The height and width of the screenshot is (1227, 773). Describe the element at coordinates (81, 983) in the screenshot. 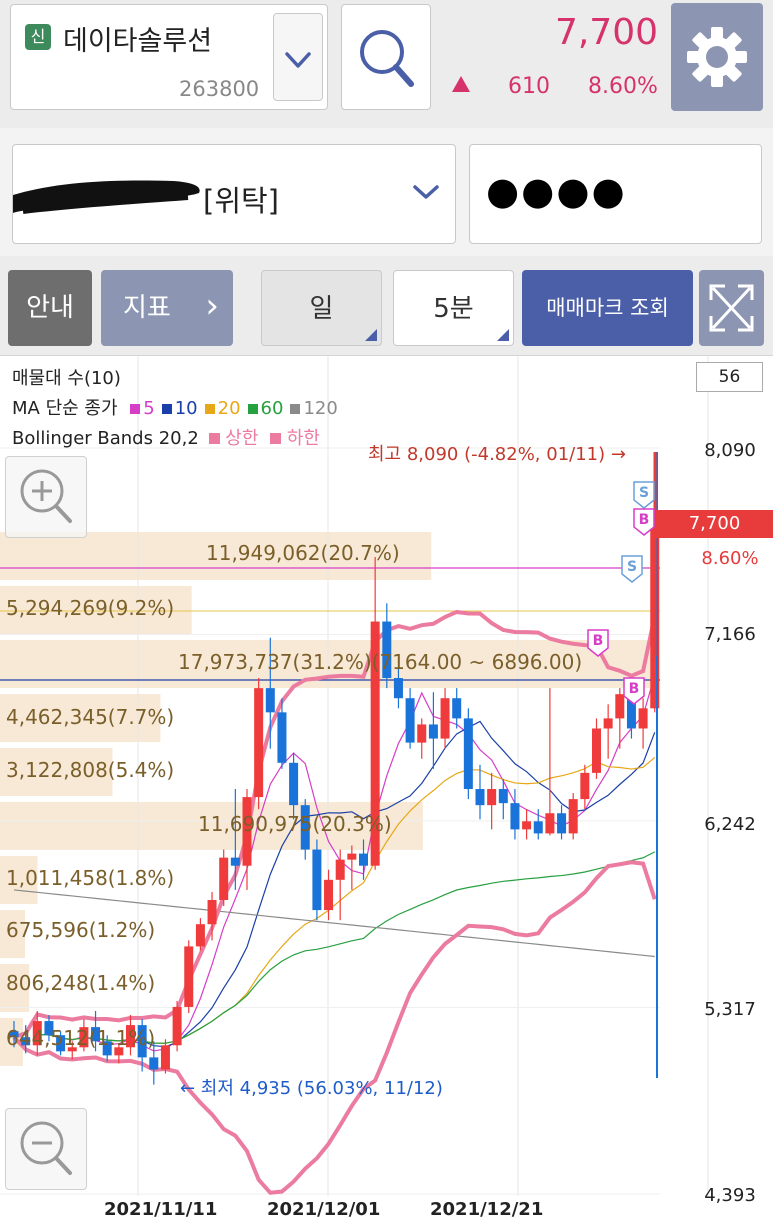

I see `volume-profile-label: 806,248(1.4%)` at that location.